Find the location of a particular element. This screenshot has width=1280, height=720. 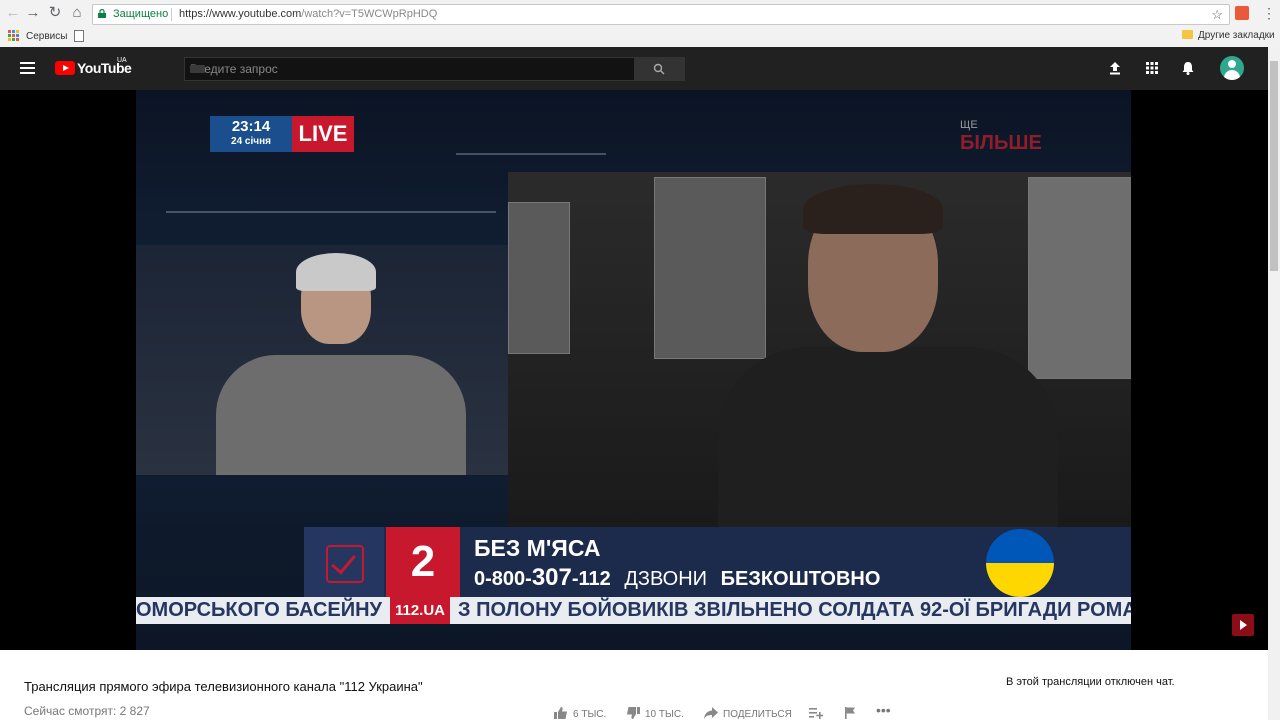

bookmark-apps: Сервисы is located at coordinates (46, 36).